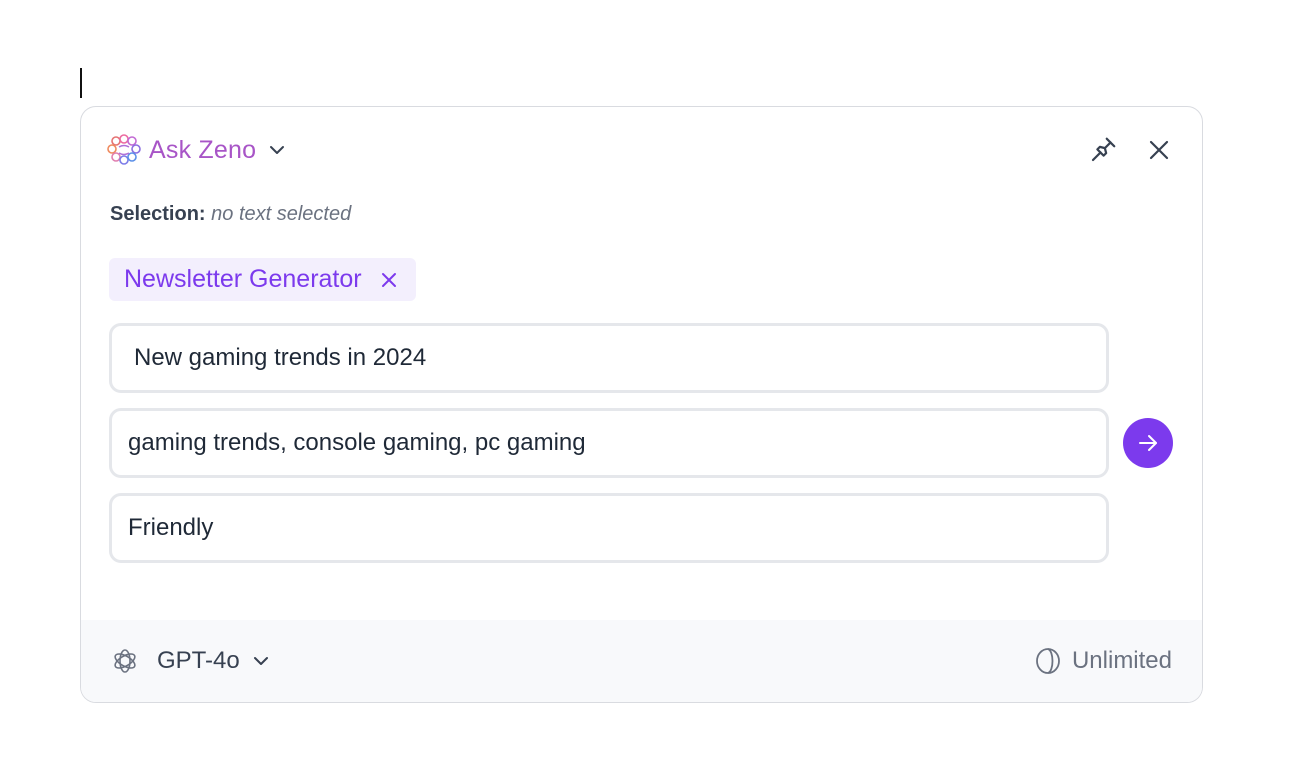 The height and width of the screenshot is (762, 1294). Describe the element at coordinates (281, 214) in the screenshot. I see `selection-value: no text selected` at that location.